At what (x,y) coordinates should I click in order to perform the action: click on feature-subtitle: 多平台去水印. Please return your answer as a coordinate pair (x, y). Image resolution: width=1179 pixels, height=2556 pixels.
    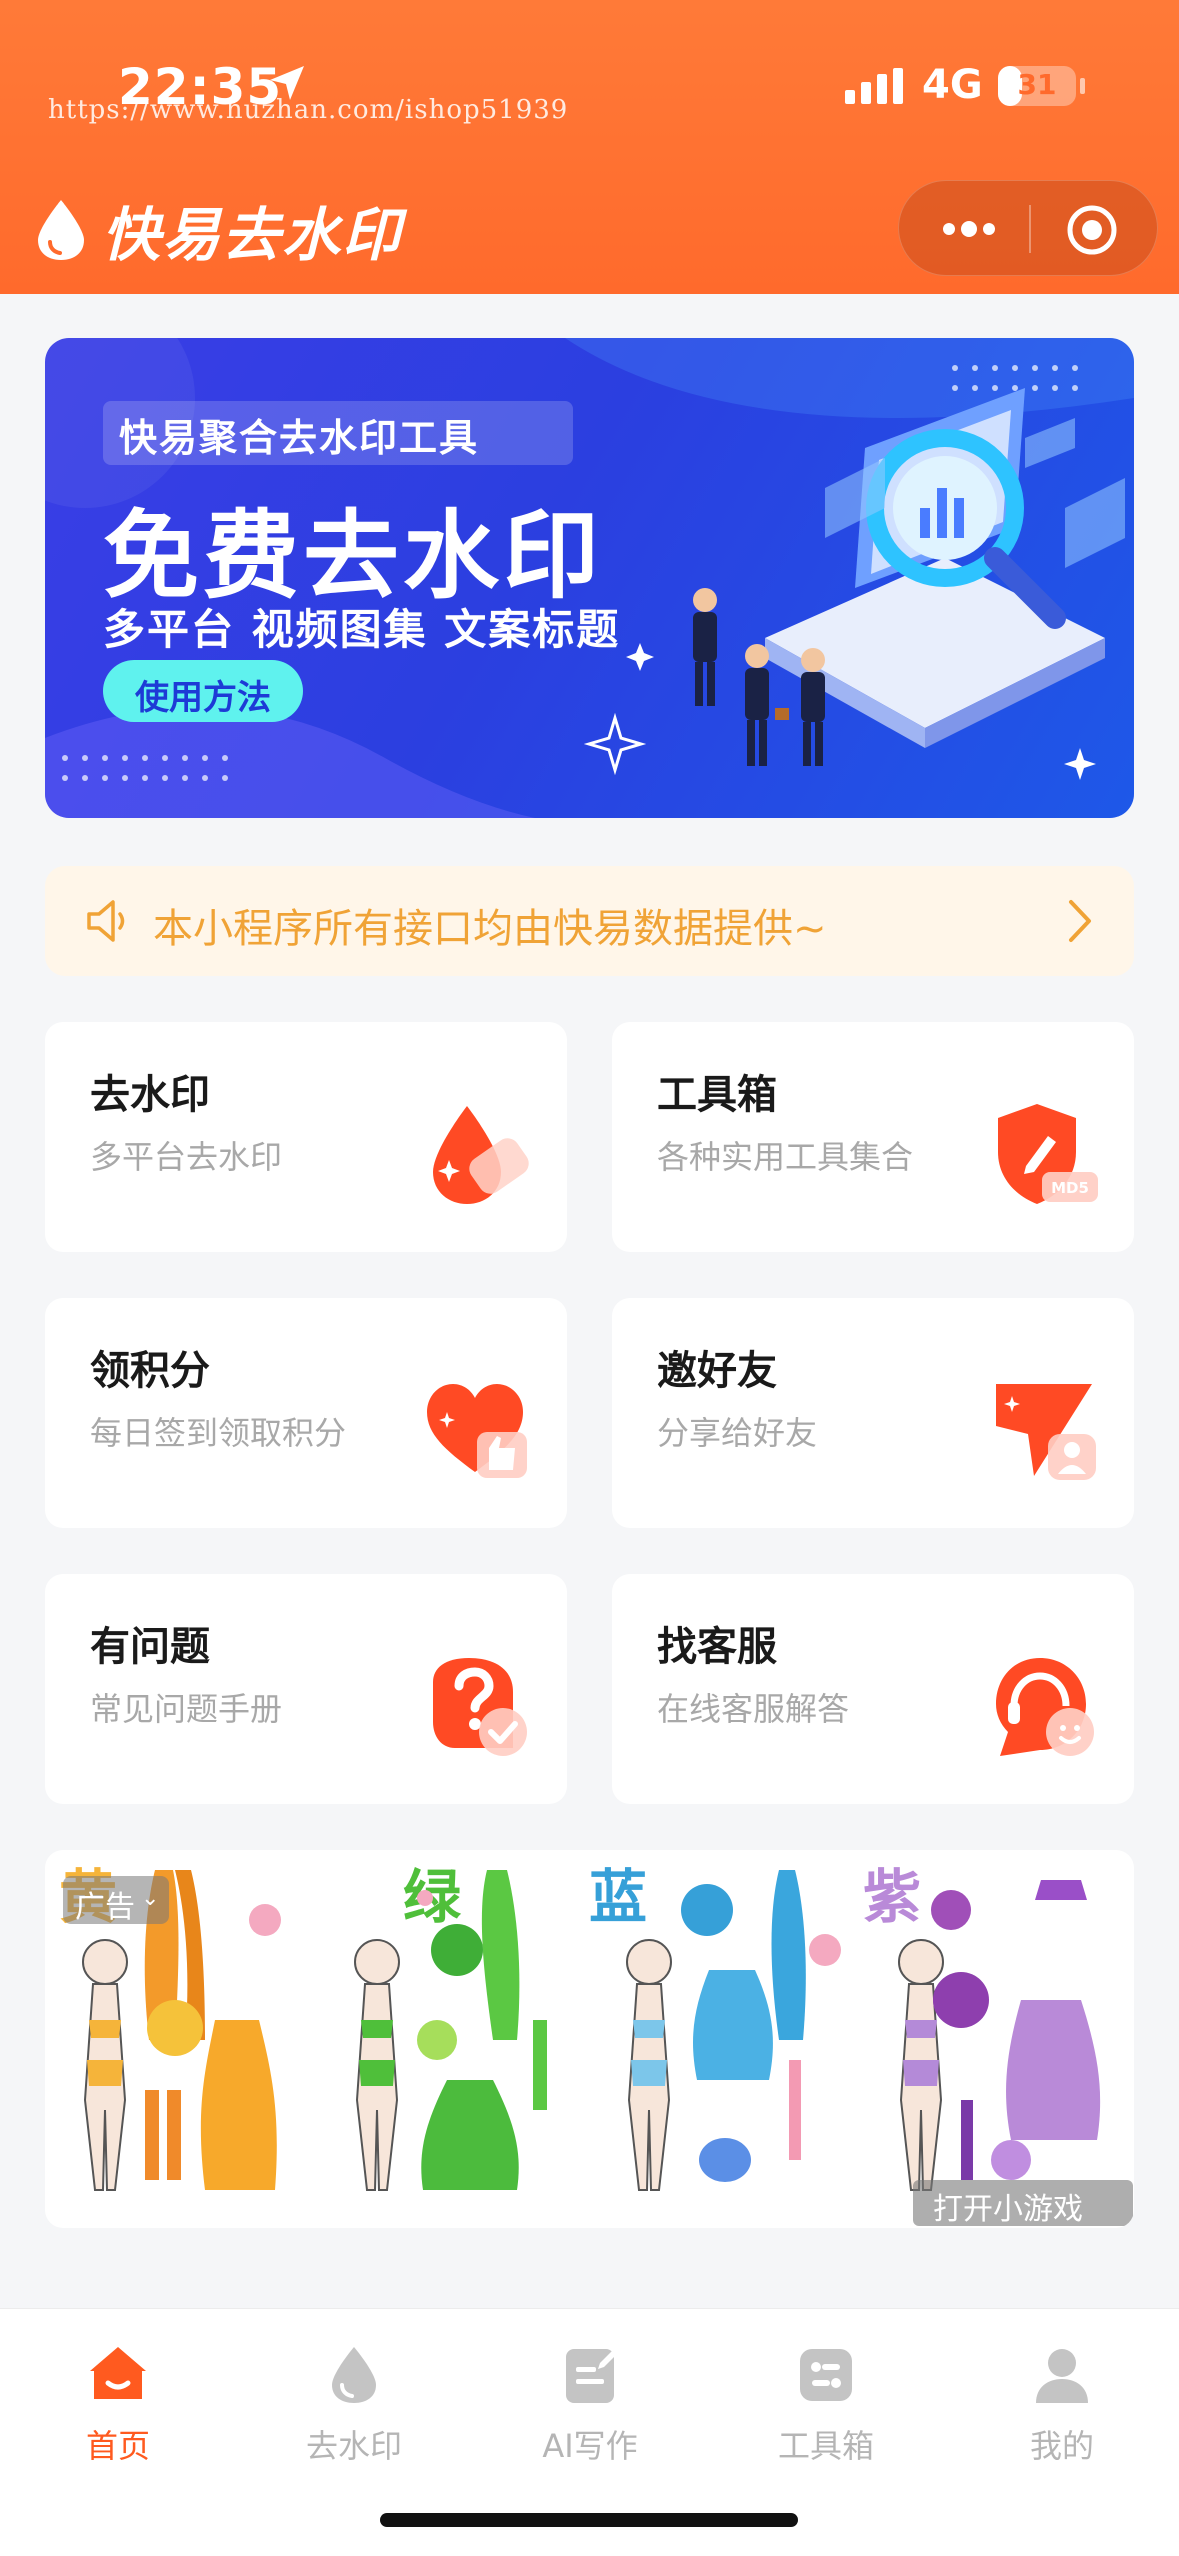
    Looking at the image, I should click on (186, 1157).